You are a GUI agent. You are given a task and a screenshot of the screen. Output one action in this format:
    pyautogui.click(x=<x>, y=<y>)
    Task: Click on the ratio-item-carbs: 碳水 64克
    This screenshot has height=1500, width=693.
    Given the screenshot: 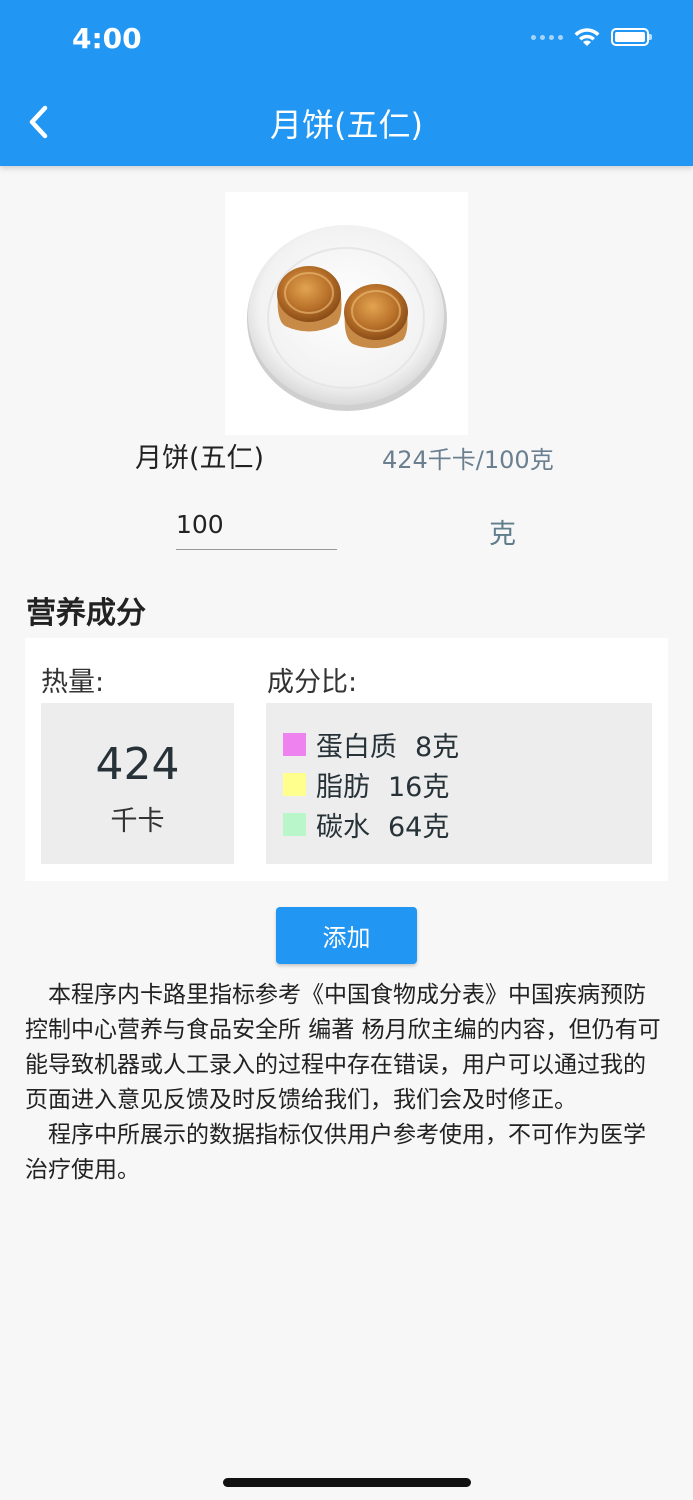 What is the action you would take?
    pyautogui.click(x=366, y=824)
    